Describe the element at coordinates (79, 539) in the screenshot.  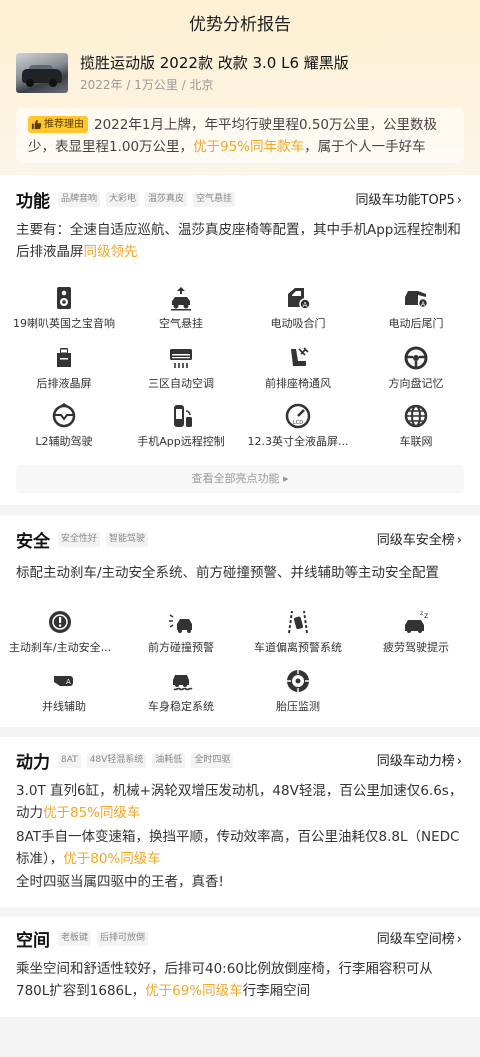
I see `safety-tag: 安全性好` at that location.